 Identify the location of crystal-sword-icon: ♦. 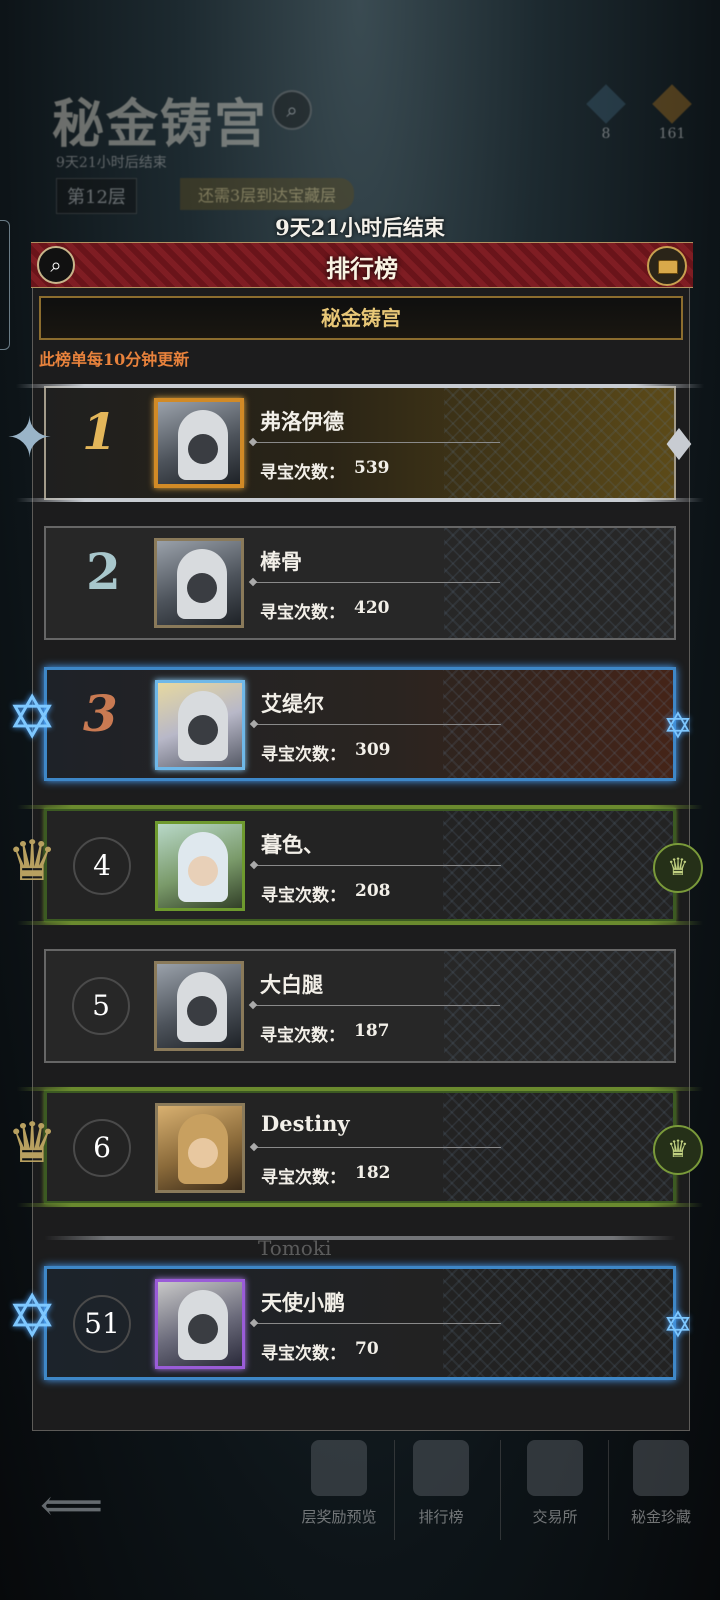
(679, 445).